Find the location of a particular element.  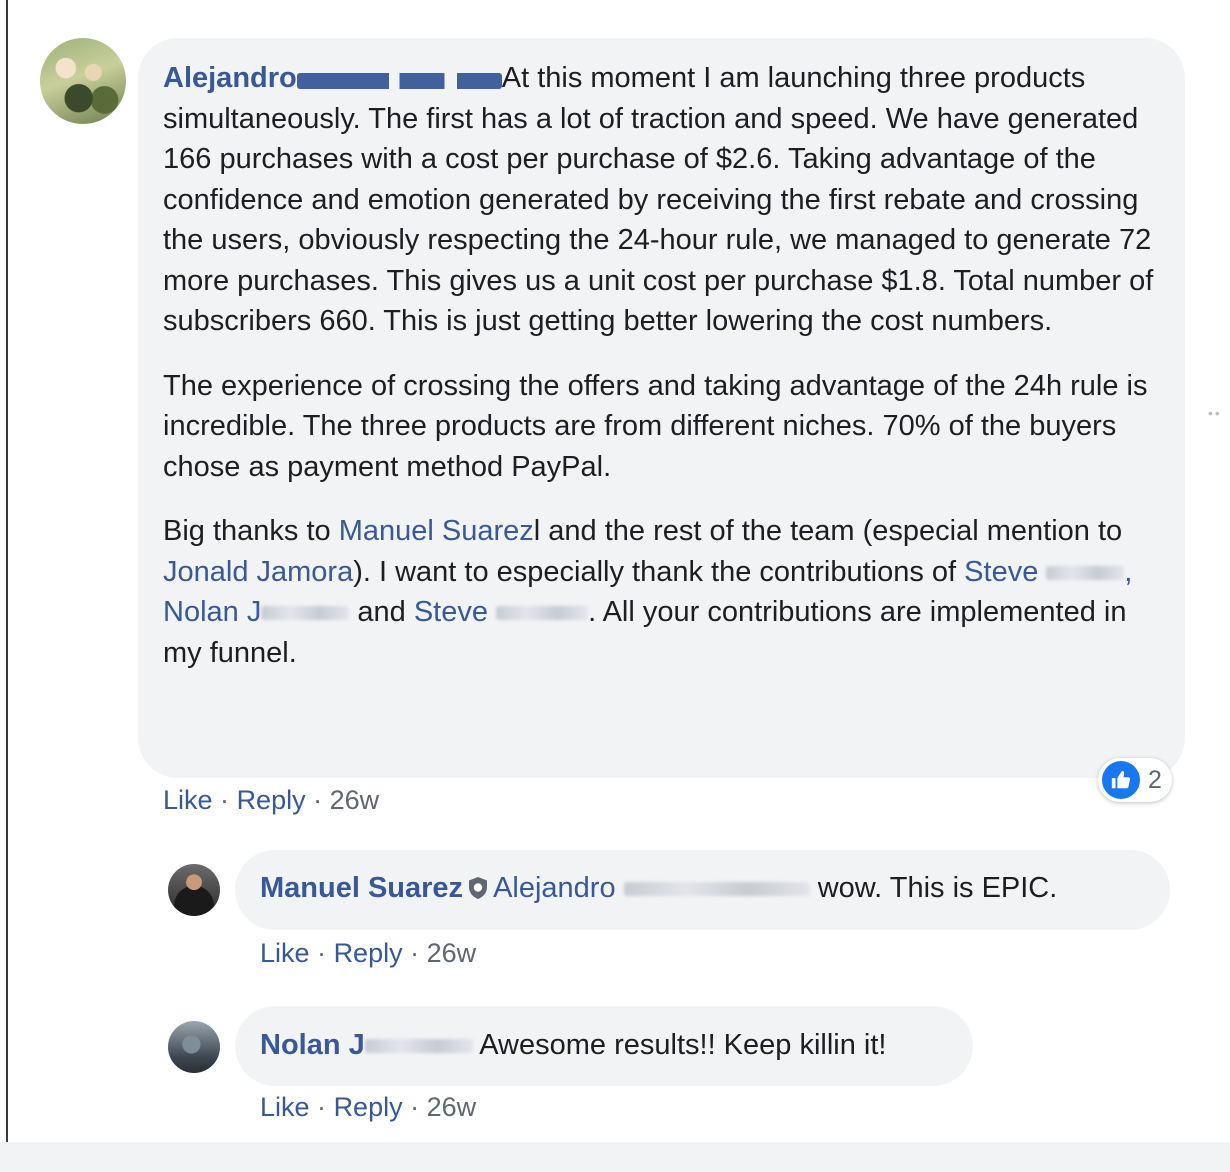

reply-mention-alejandro: Alejandro is located at coordinates (554, 888).